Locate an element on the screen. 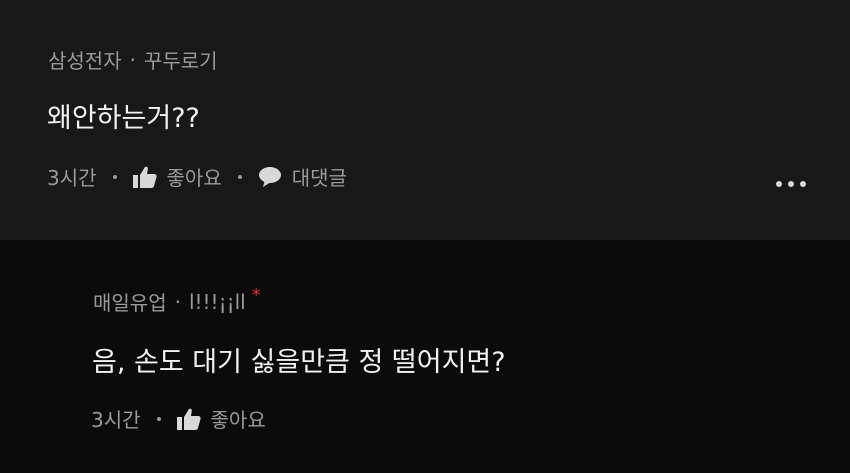 The height and width of the screenshot is (473, 850). author-badge: * is located at coordinates (256, 295).